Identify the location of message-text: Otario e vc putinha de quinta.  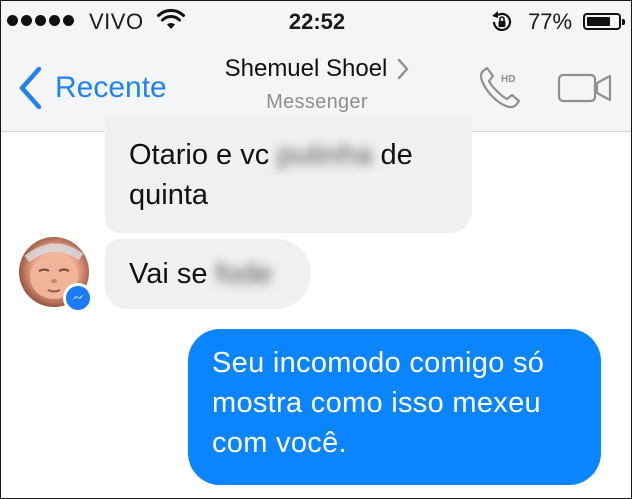
(271, 175).